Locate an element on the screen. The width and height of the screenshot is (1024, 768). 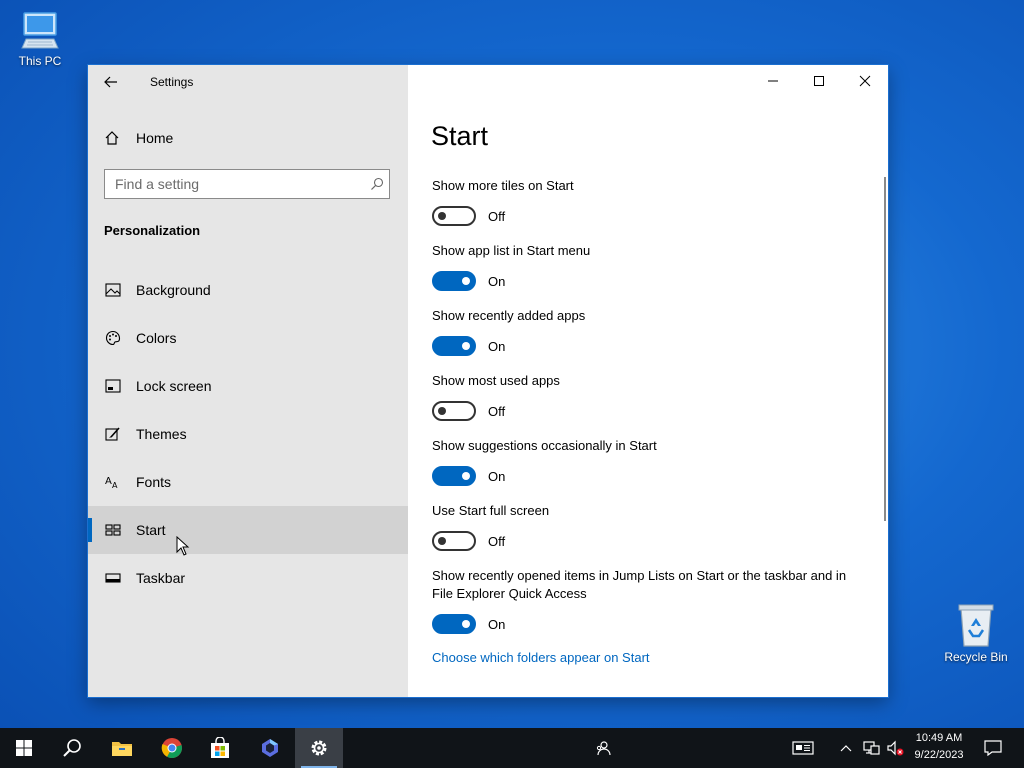
show-hidden-icons-button is located at coordinates (846, 748).